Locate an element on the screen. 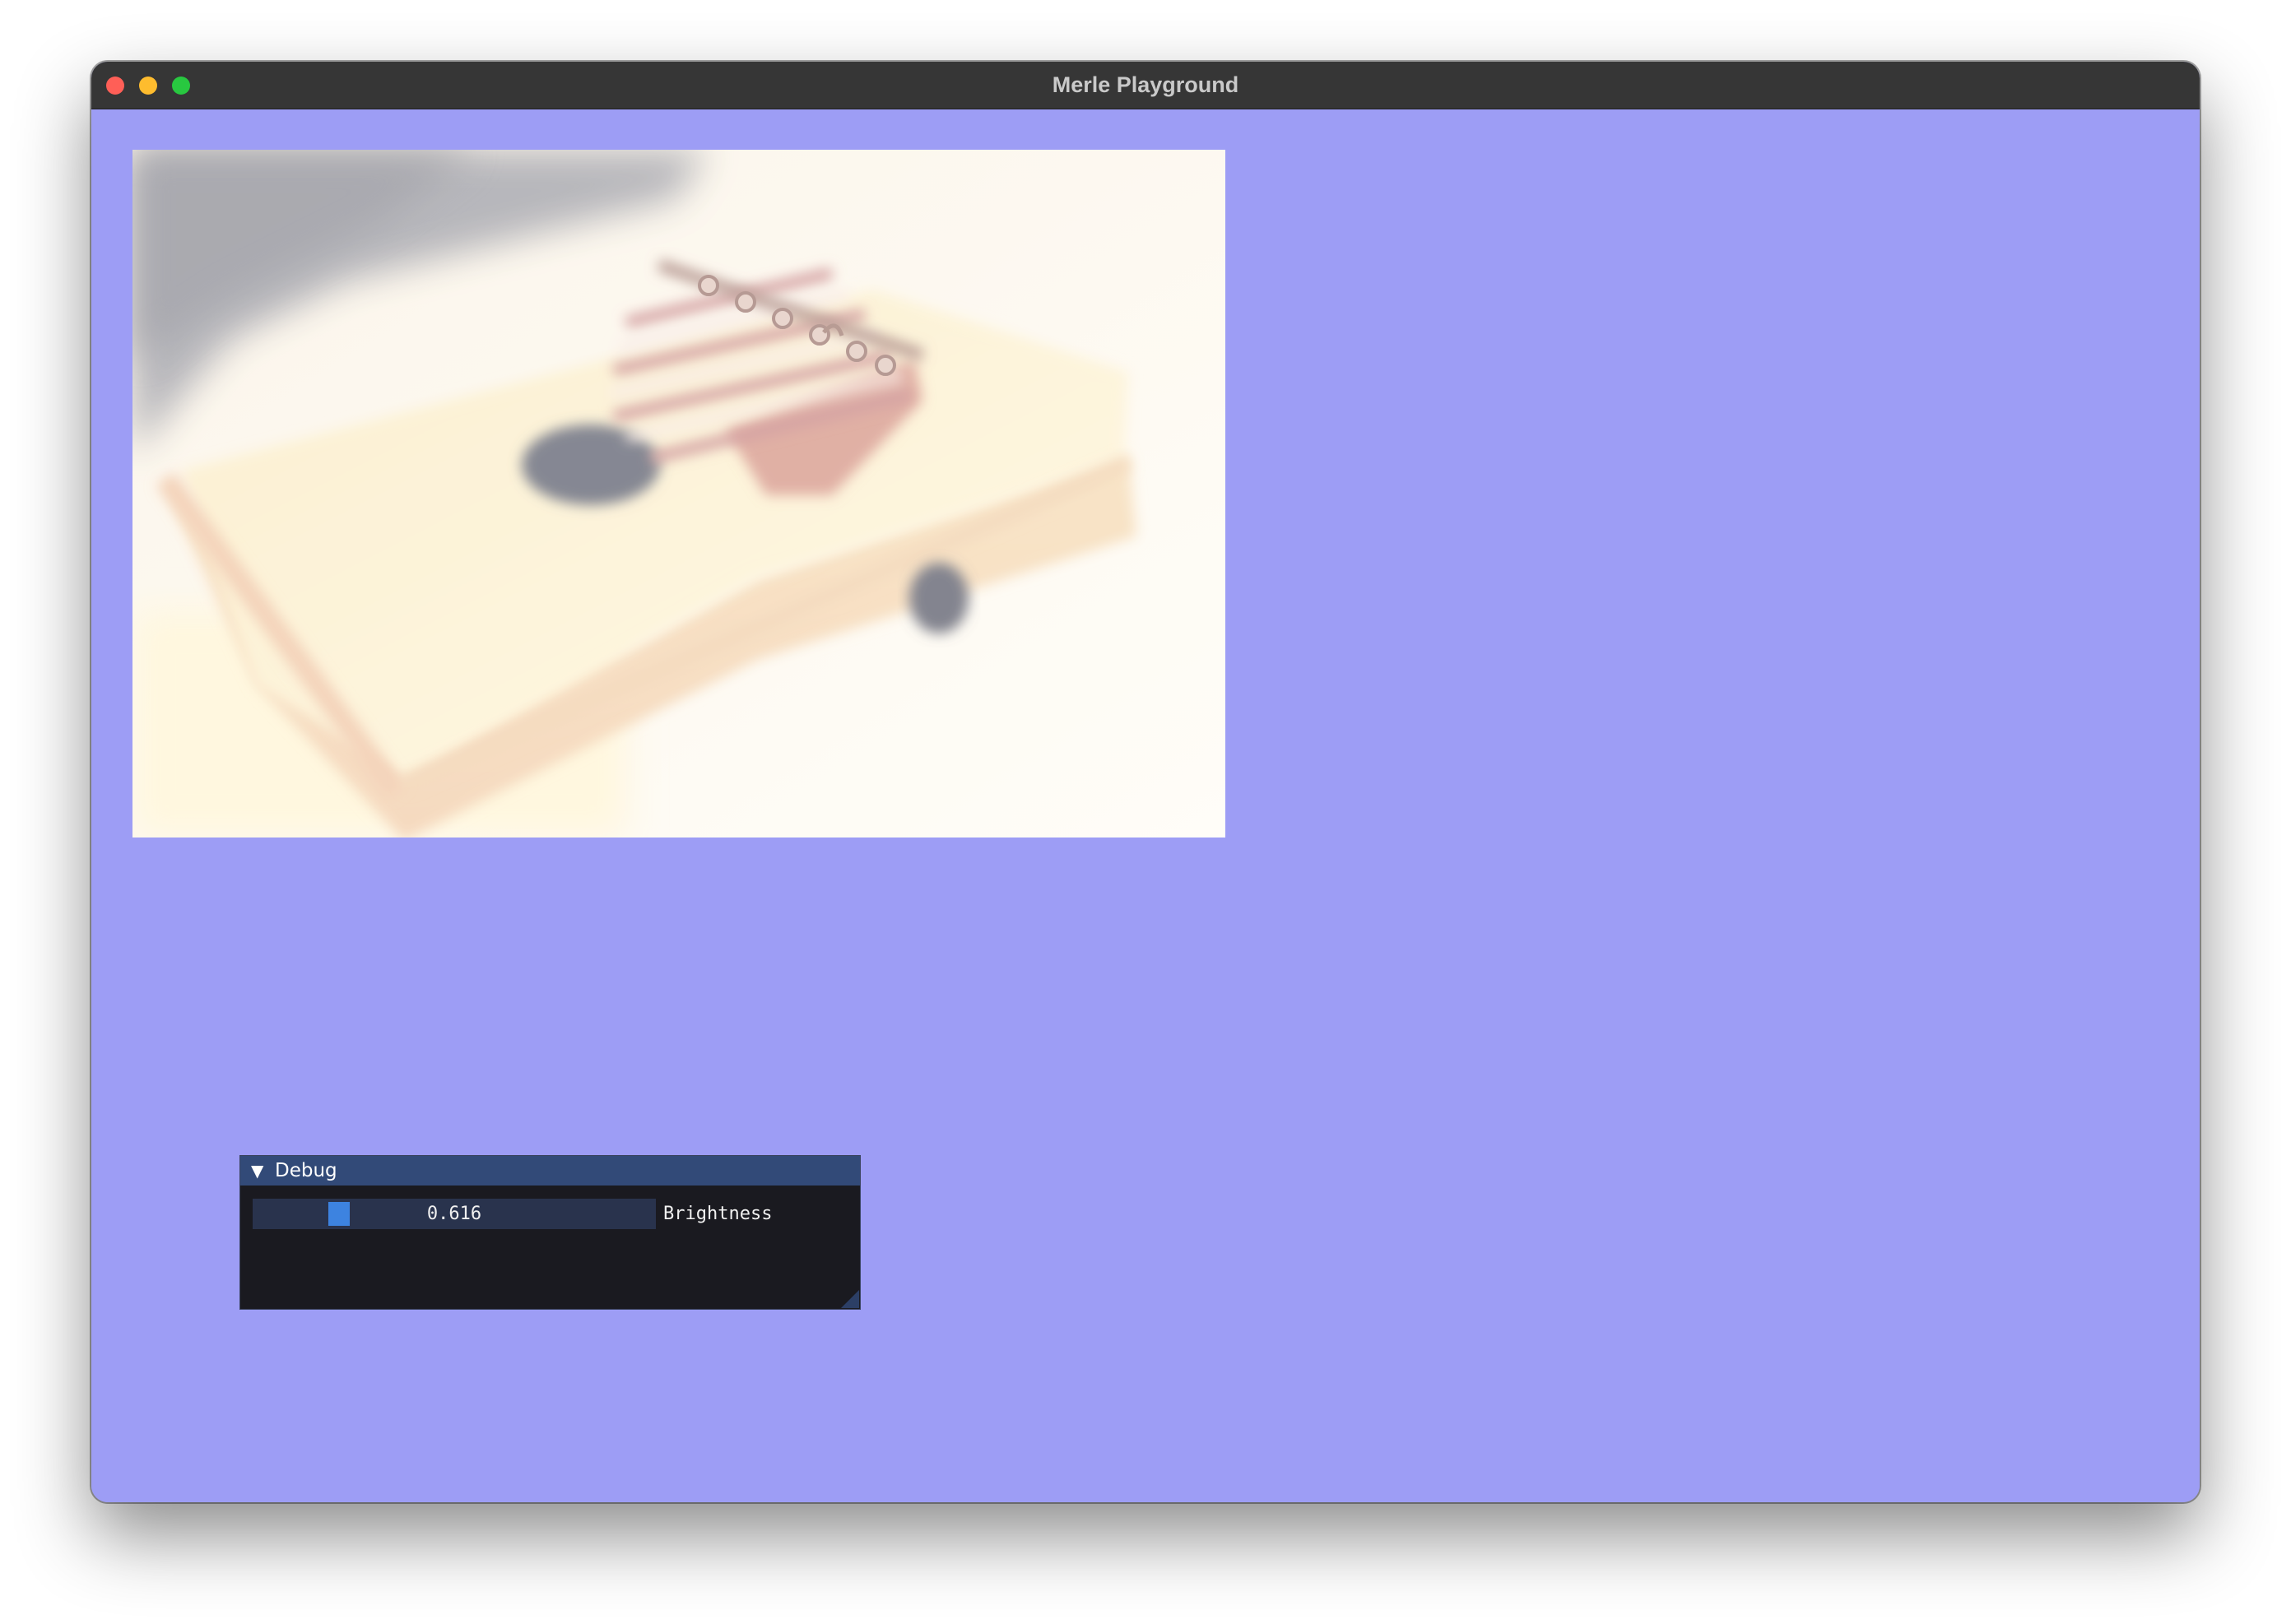  brightness-slider: 0.616 is located at coordinates (454, 1214).